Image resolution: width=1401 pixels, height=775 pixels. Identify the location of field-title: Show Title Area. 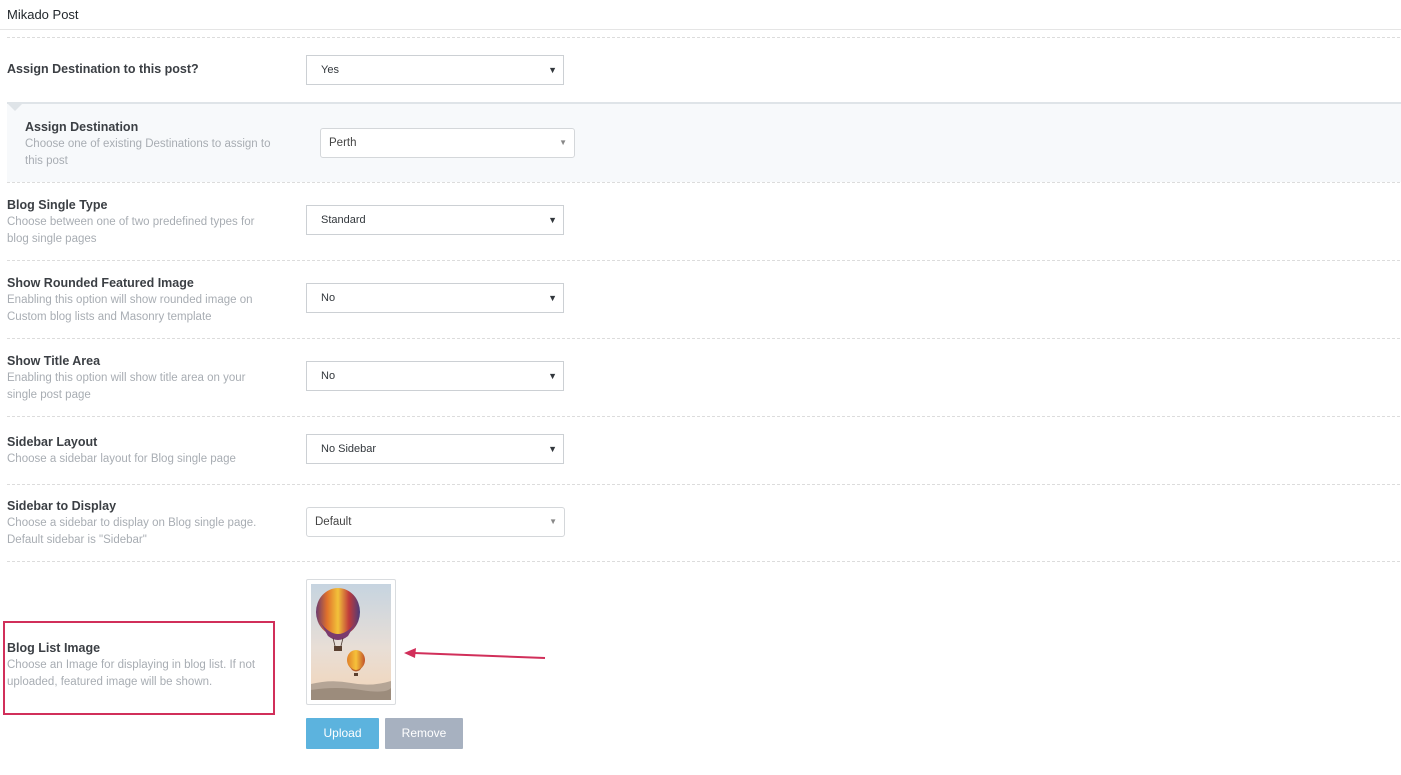
(54, 361).